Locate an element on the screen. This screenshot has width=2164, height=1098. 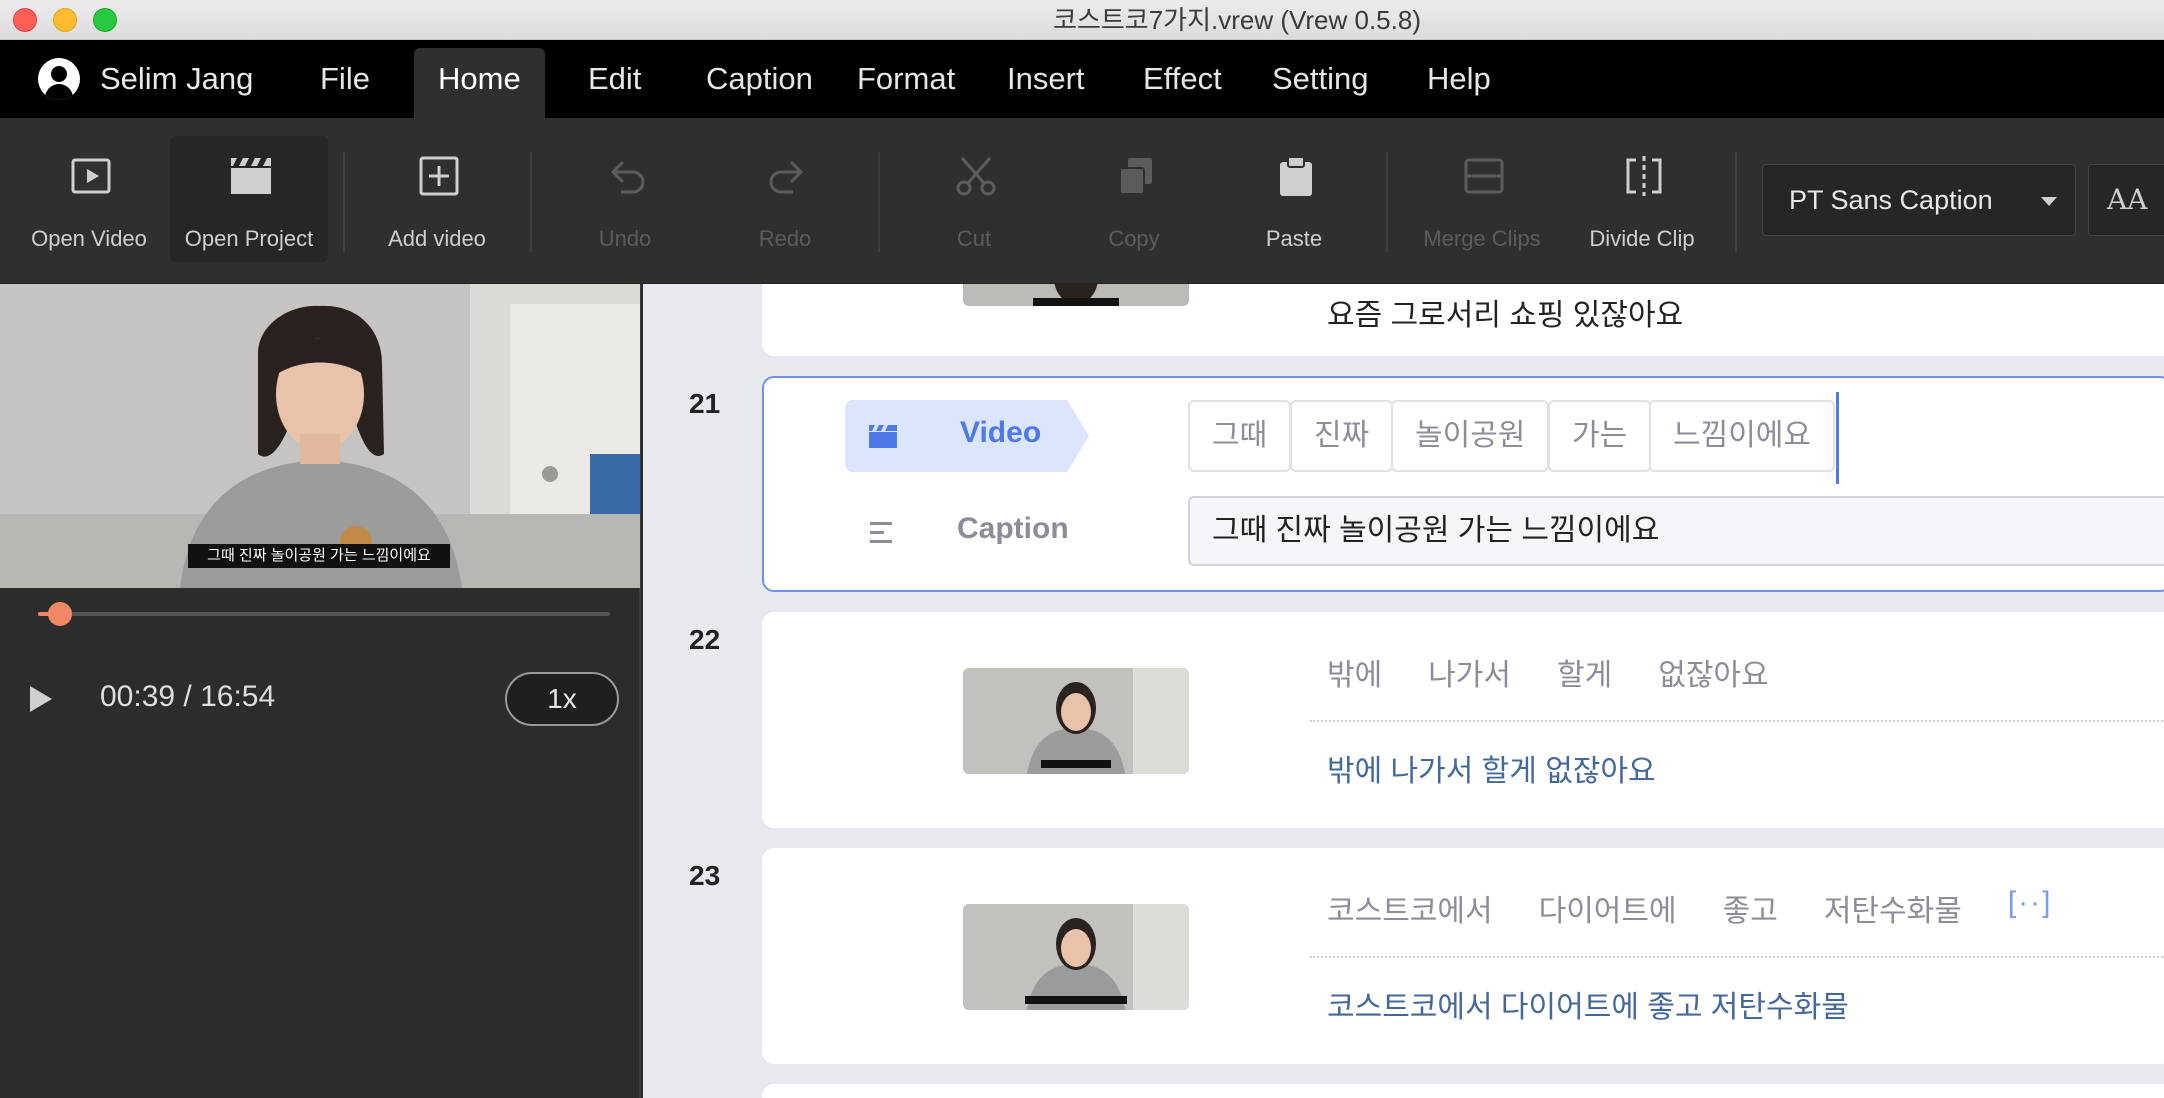
paste-button: Paste is located at coordinates (1294, 199).